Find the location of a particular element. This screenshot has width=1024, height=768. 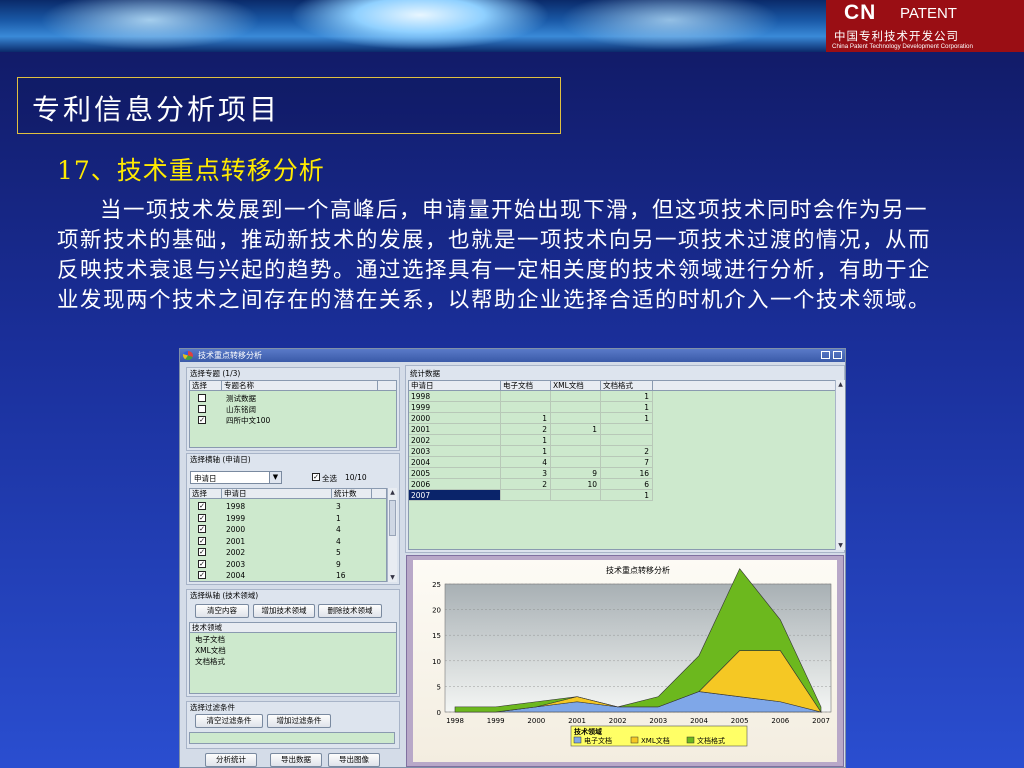

add-filter-button: 增加过滤条件 is located at coordinates (299, 721).